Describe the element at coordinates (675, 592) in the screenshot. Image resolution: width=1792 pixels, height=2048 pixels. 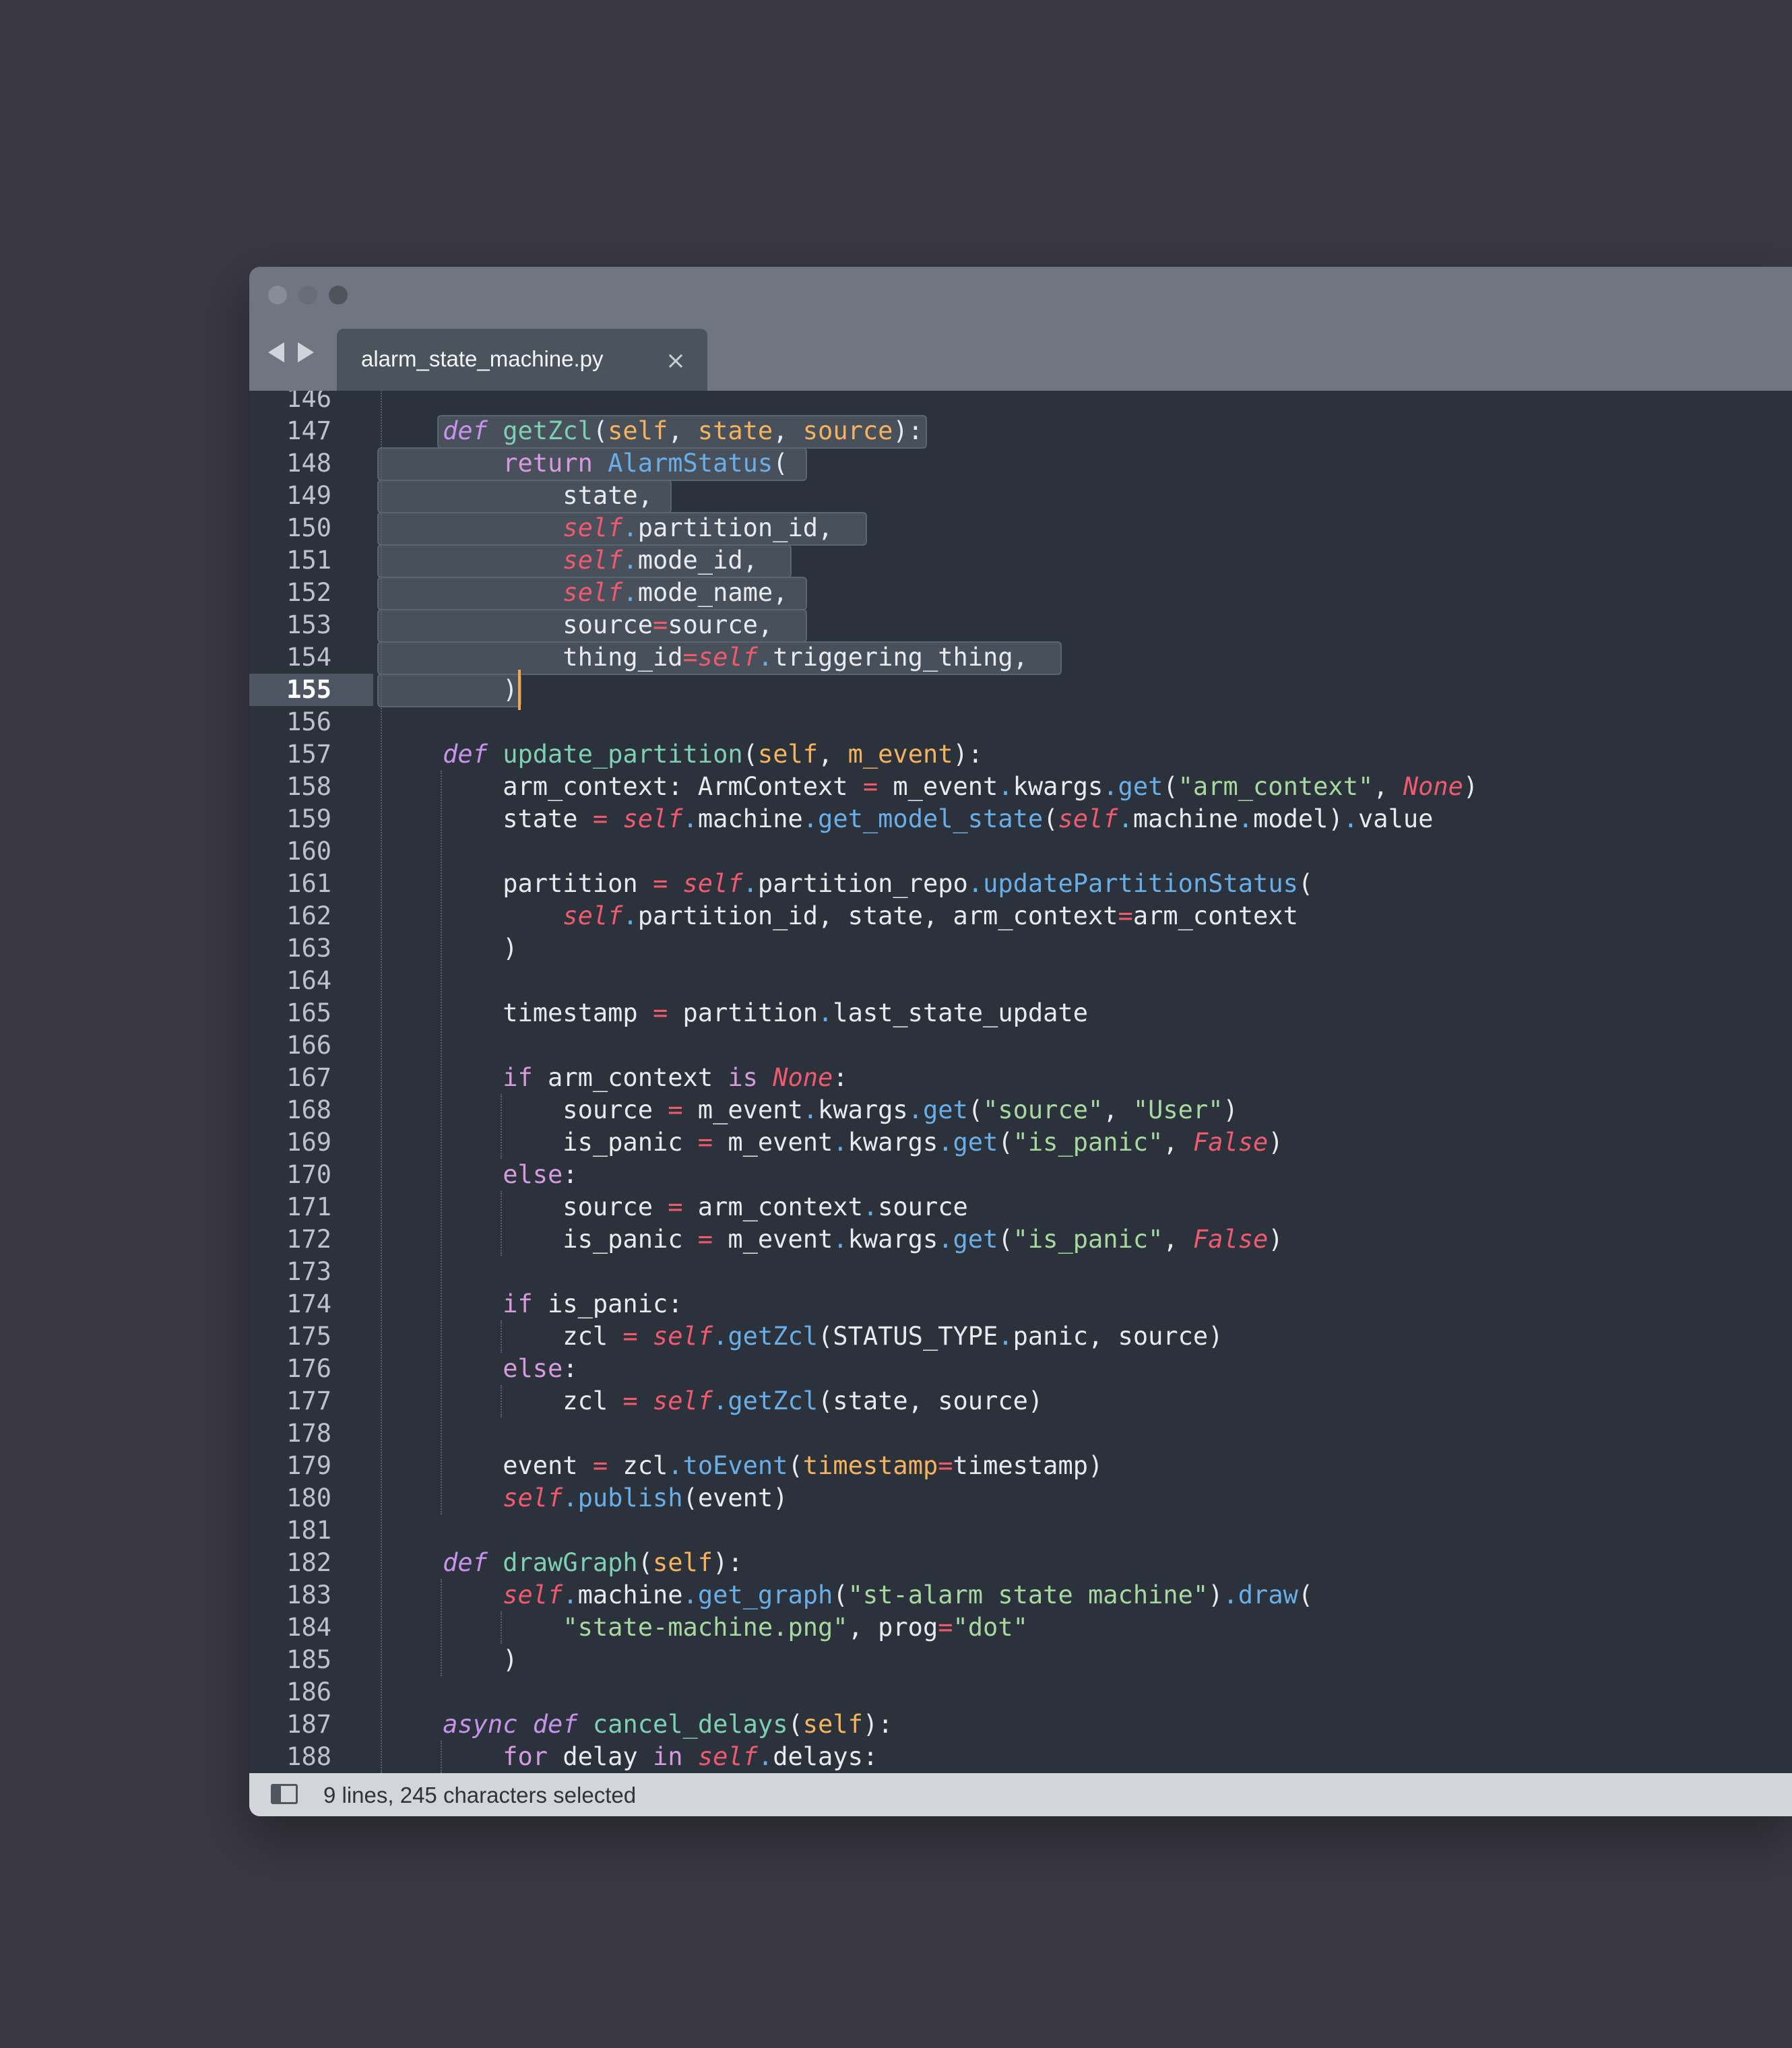
I see `code-text: self.mode_name,` at that location.